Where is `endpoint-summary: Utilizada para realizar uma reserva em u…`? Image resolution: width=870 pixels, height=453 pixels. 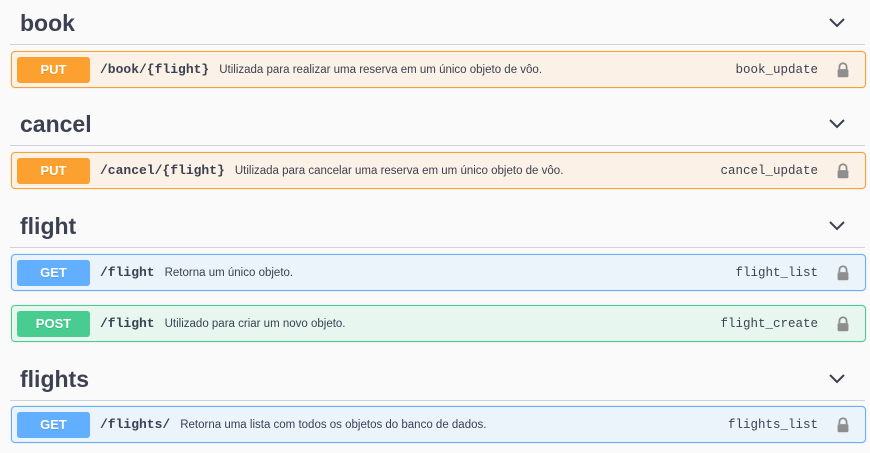
endpoint-summary: Utilizada para realizar uma reserva em u… is located at coordinates (381, 69).